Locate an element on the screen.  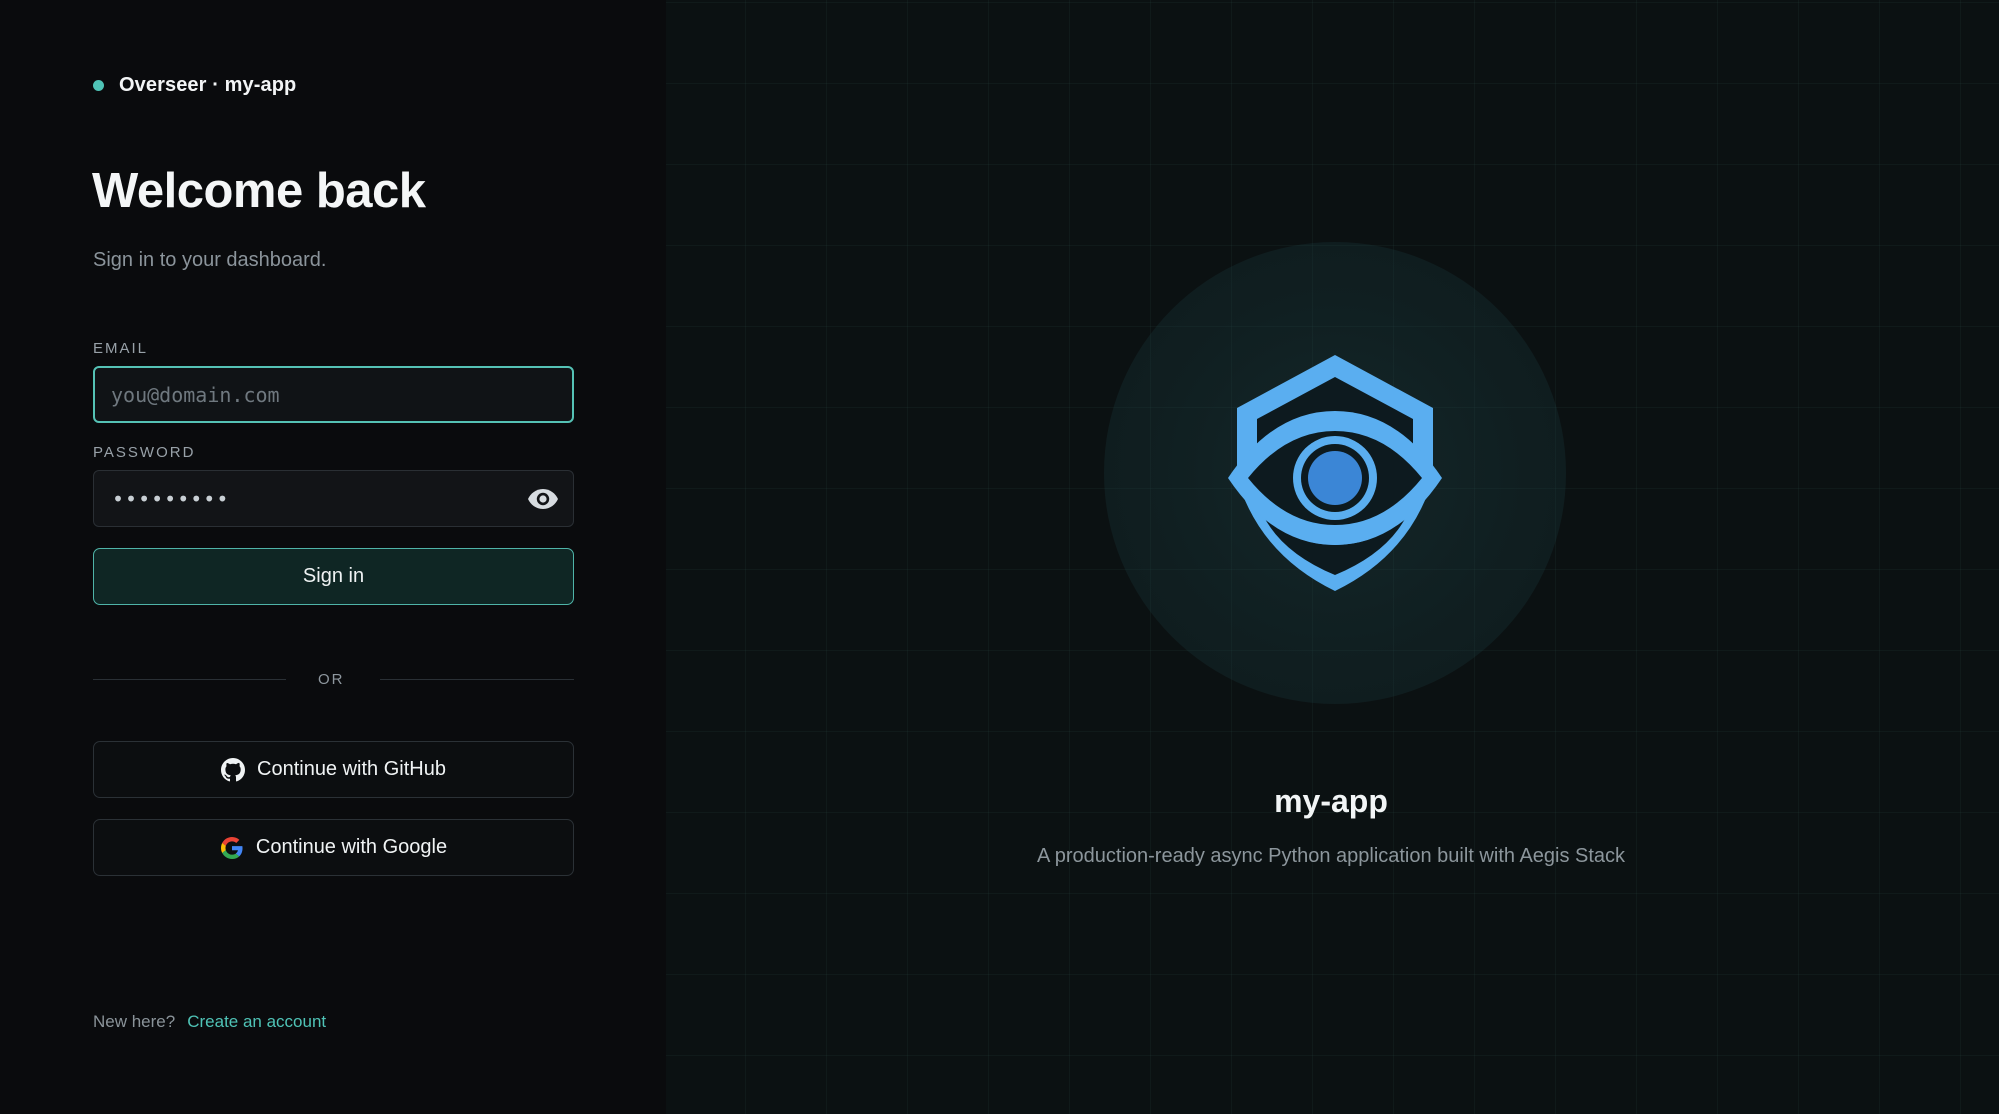
google-icon is located at coordinates (232, 848).